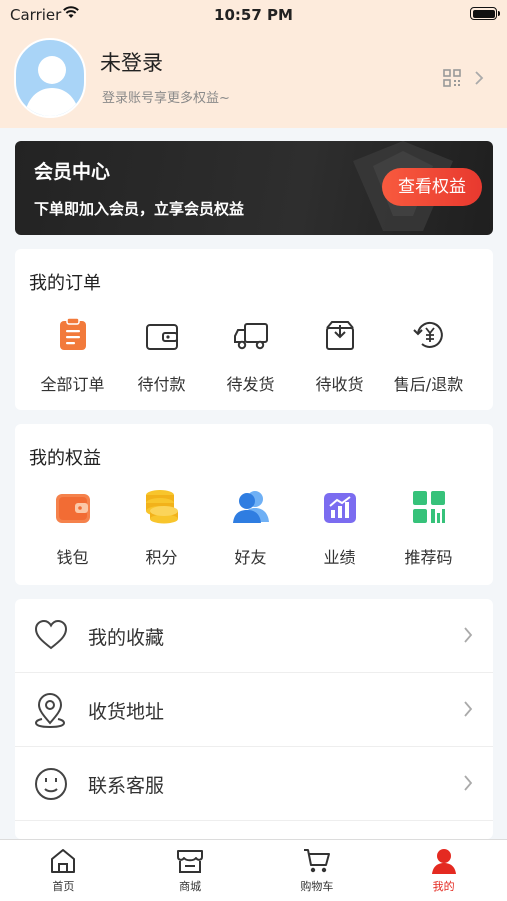 The image size is (507, 901). Describe the element at coordinates (427, 334) in the screenshot. I see `refund-icon` at that location.